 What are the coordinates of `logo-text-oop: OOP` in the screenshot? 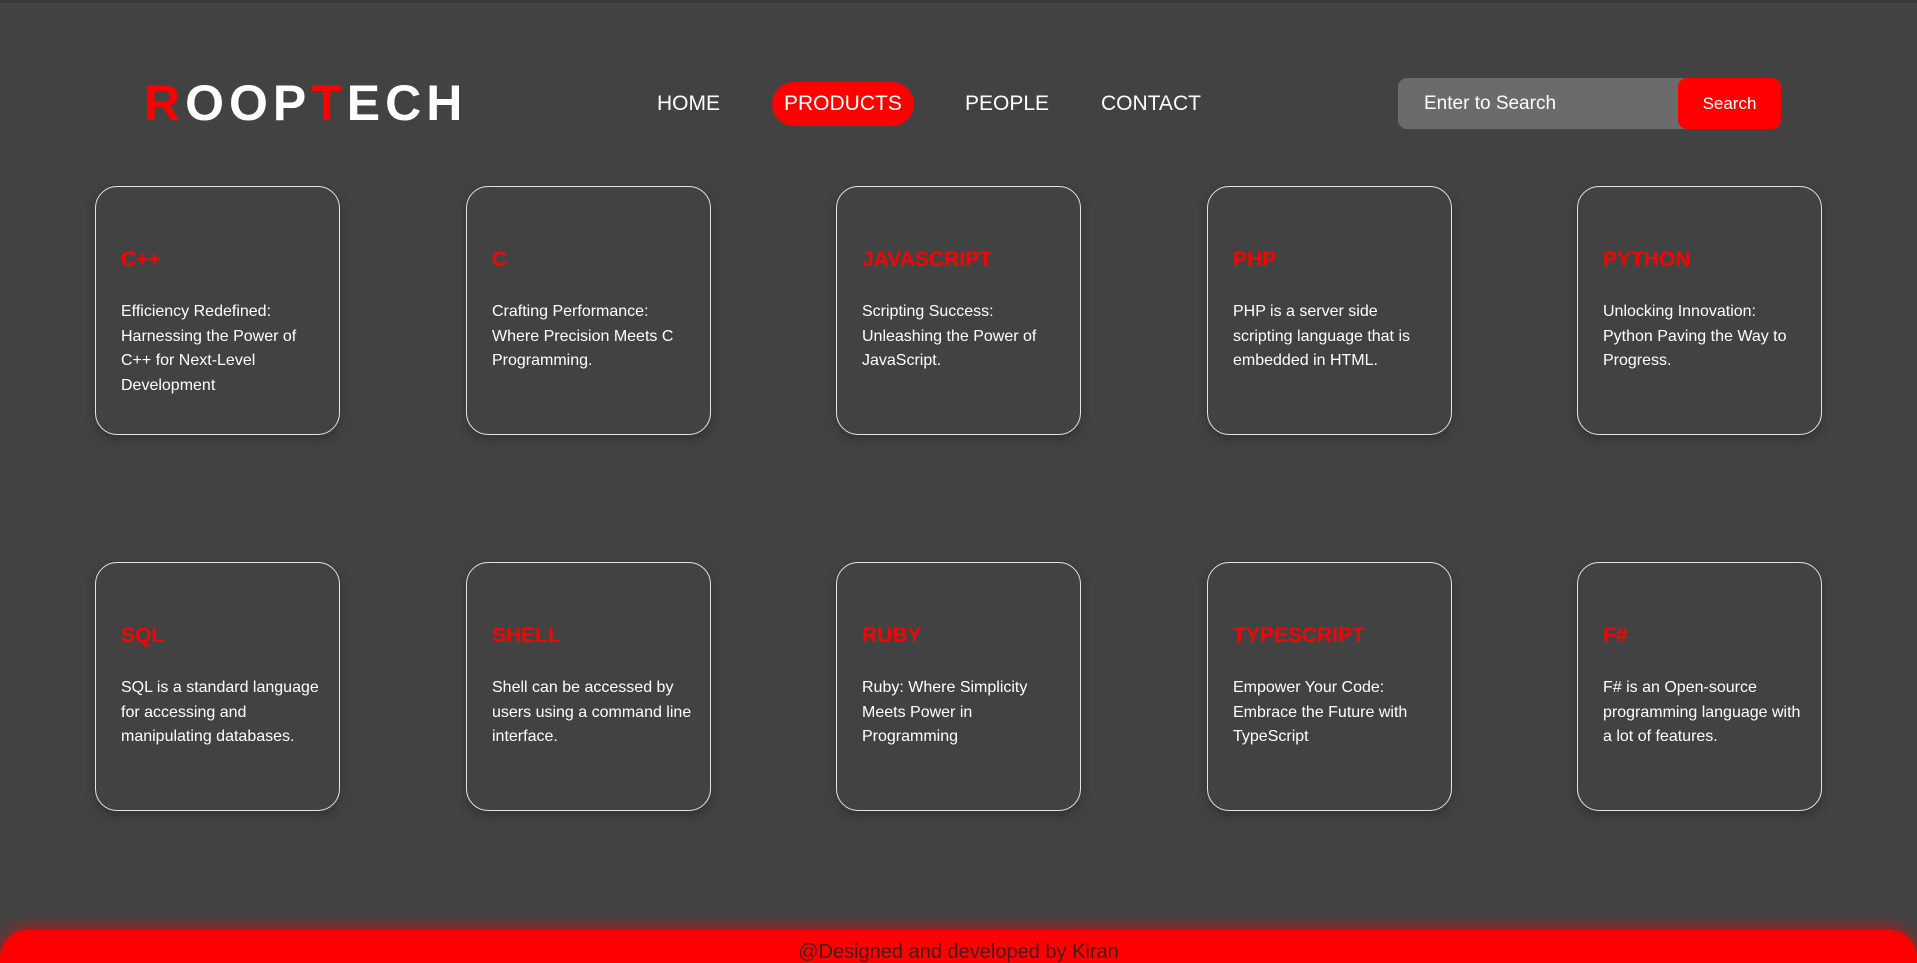 It's located at (248, 103).